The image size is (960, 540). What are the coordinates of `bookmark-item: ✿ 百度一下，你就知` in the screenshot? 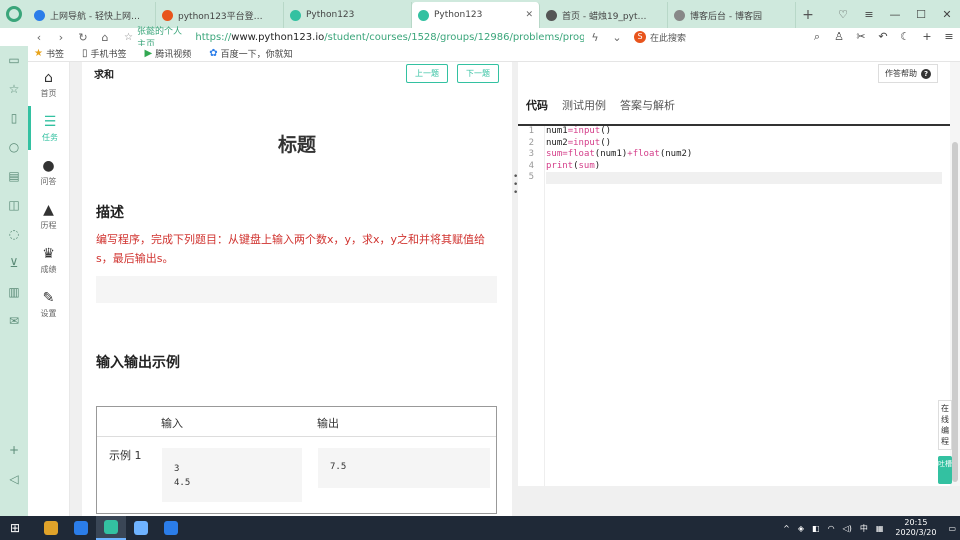 It's located at (247, 53).